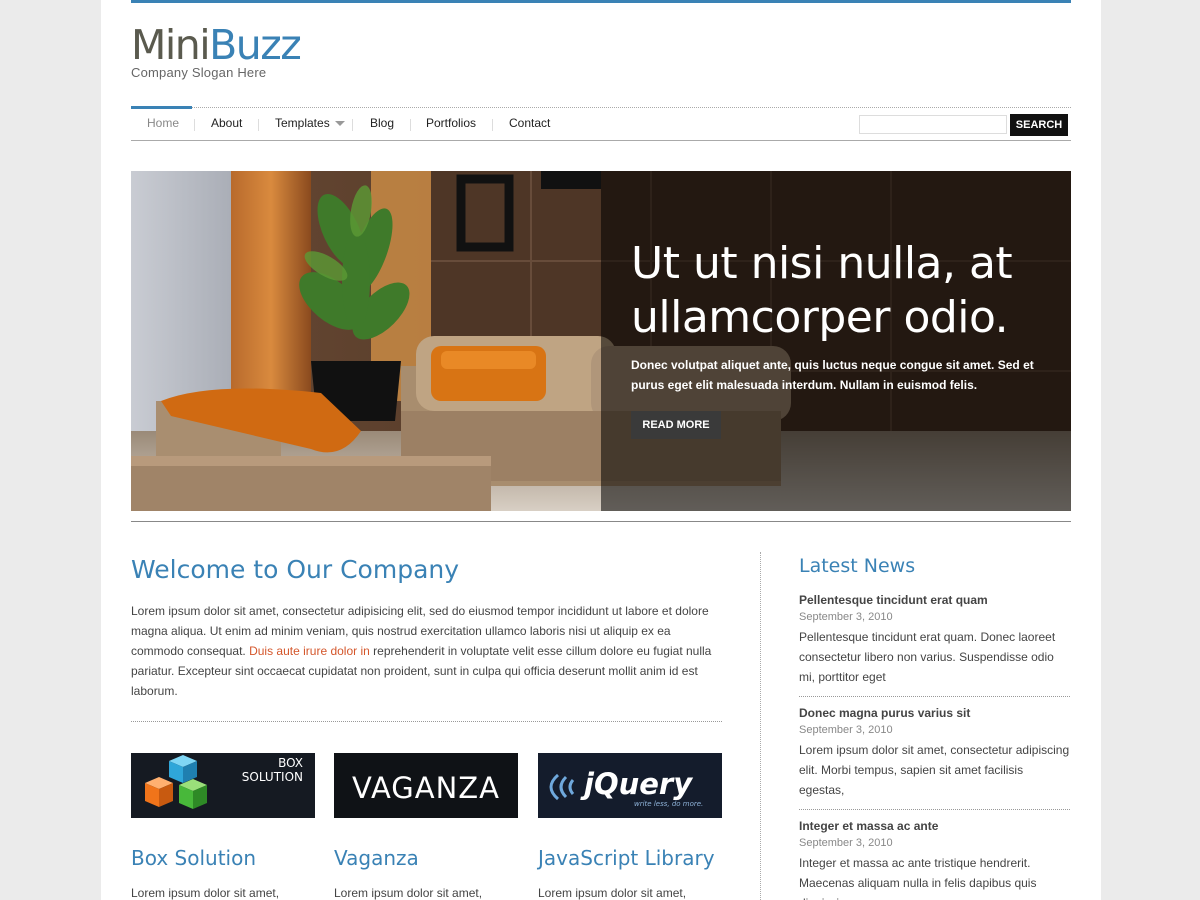 This screenshot has height=900, width=1200. I want to click on box-logo-line1: BOX, so click(290, 763).